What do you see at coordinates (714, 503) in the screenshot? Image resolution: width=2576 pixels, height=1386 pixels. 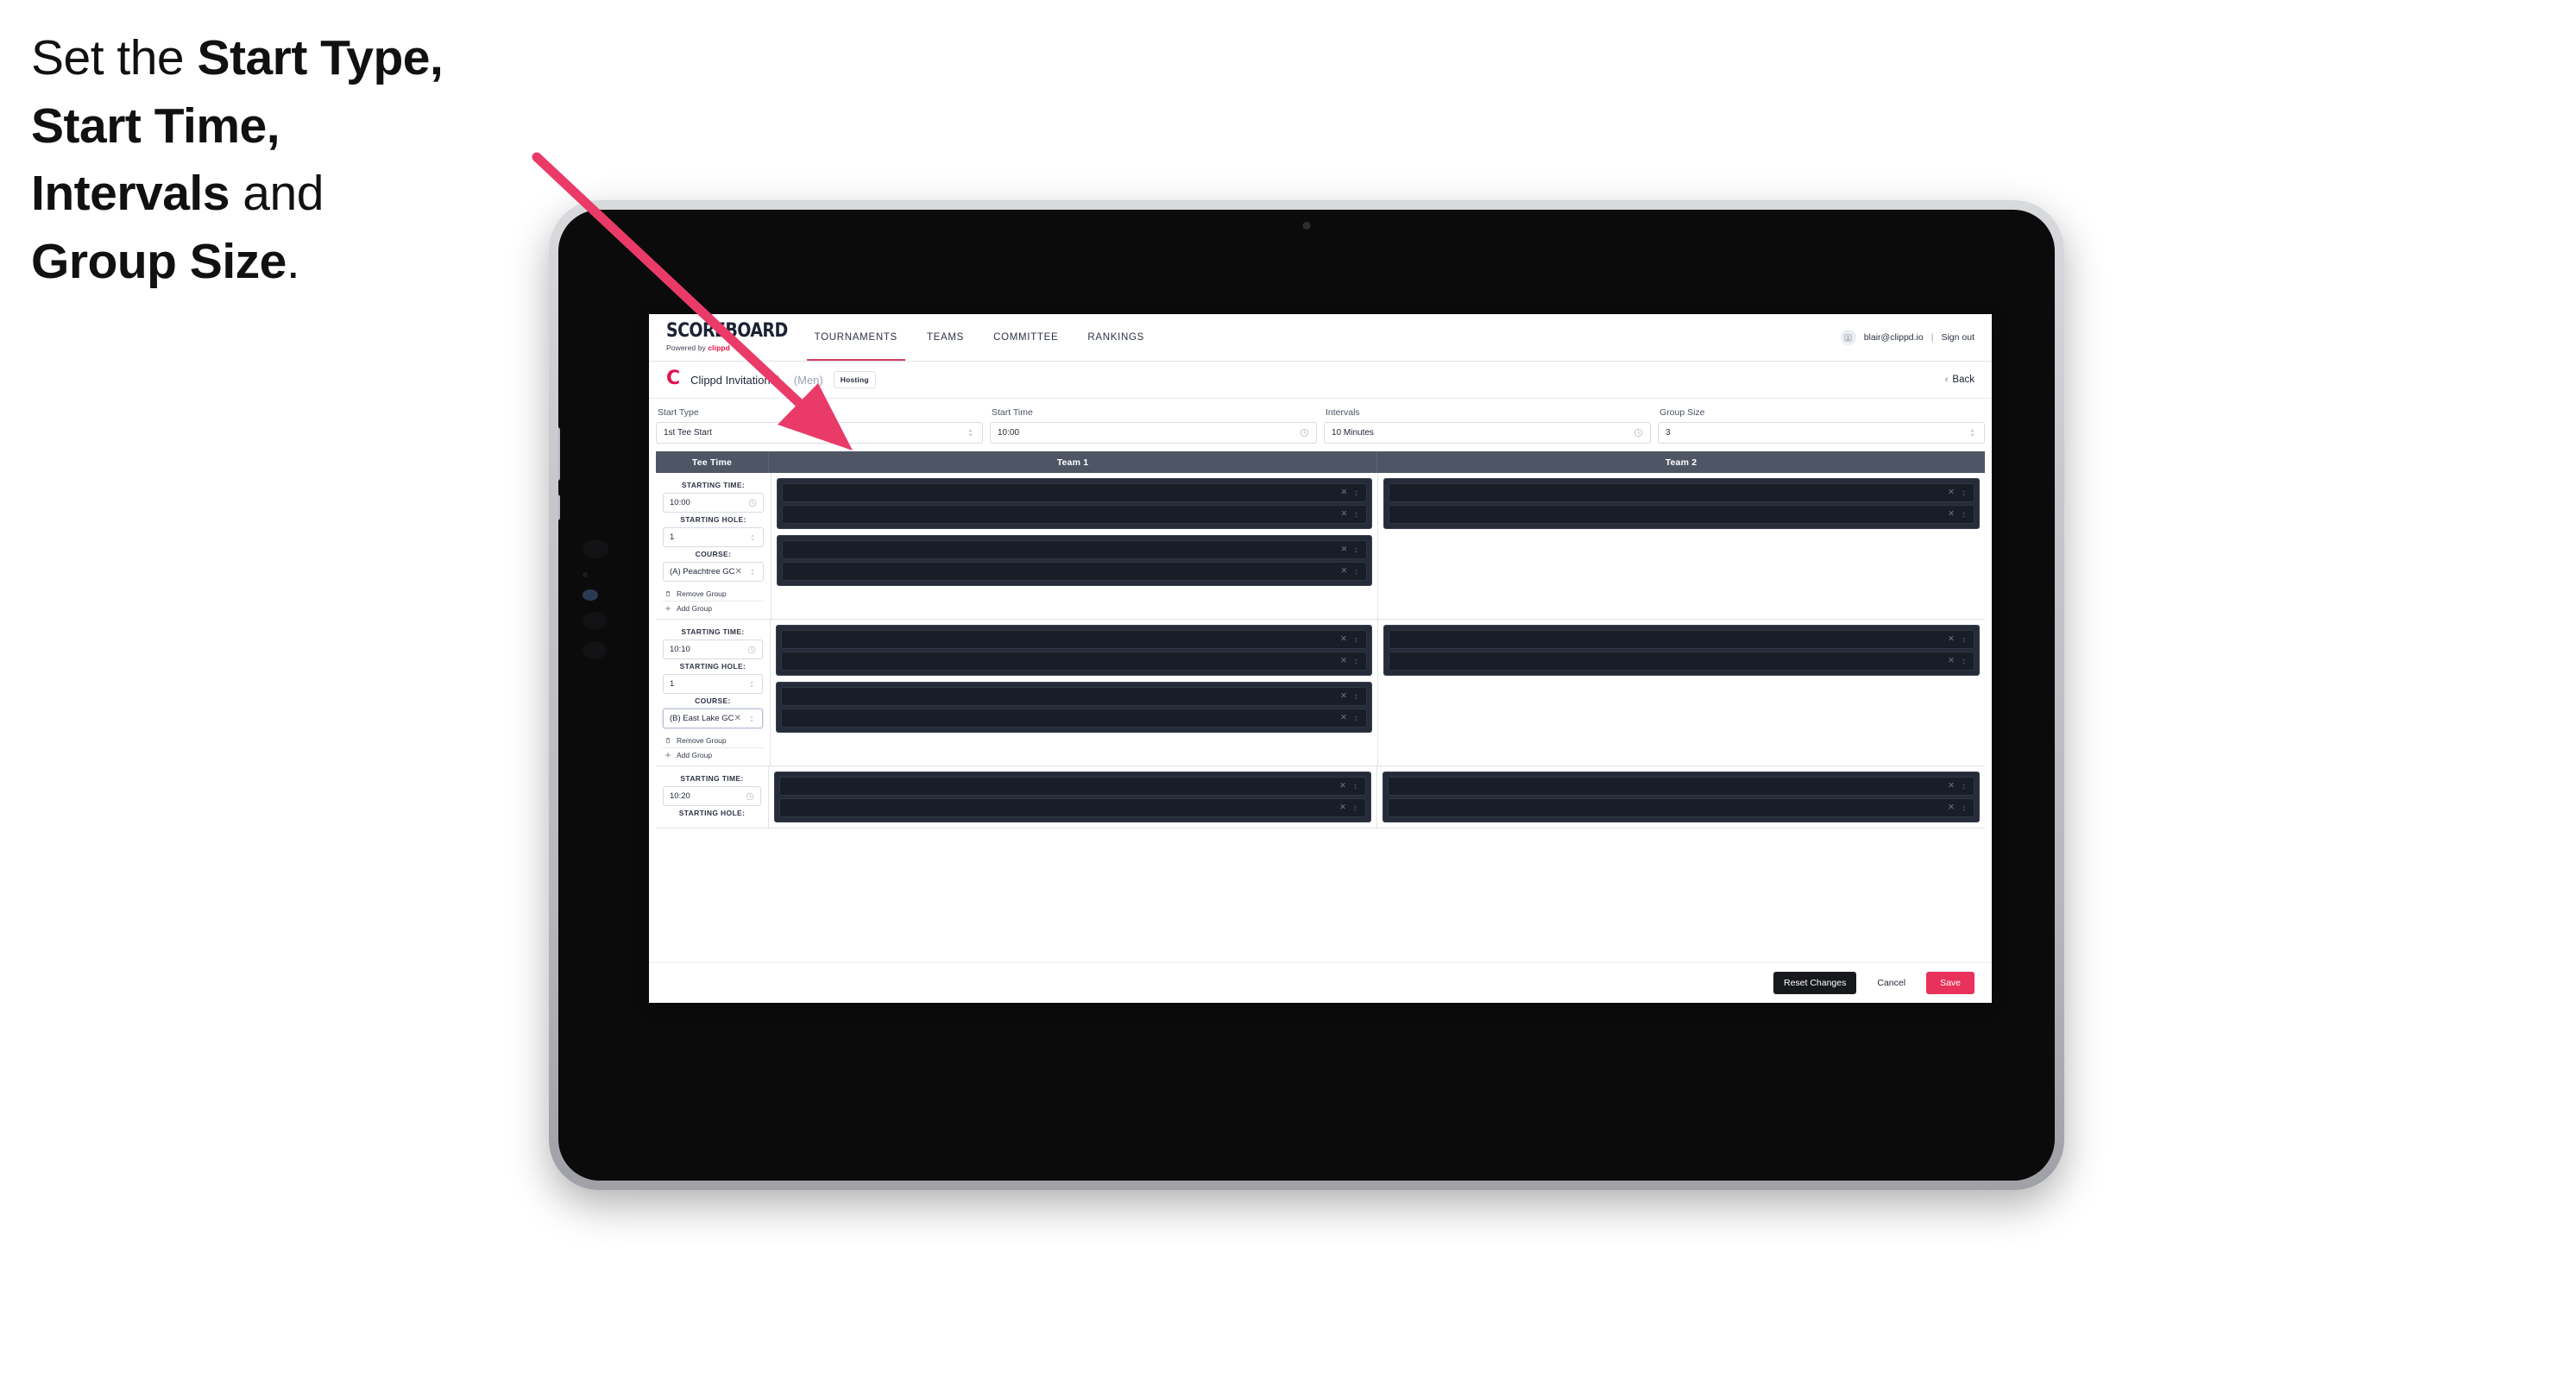 I see `starting-time-input: 10:00` at bounding box center [714, 503].